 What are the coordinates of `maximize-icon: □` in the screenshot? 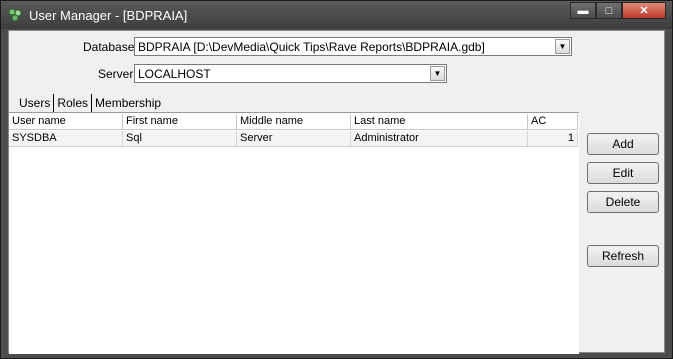 It's located at (609, 10).